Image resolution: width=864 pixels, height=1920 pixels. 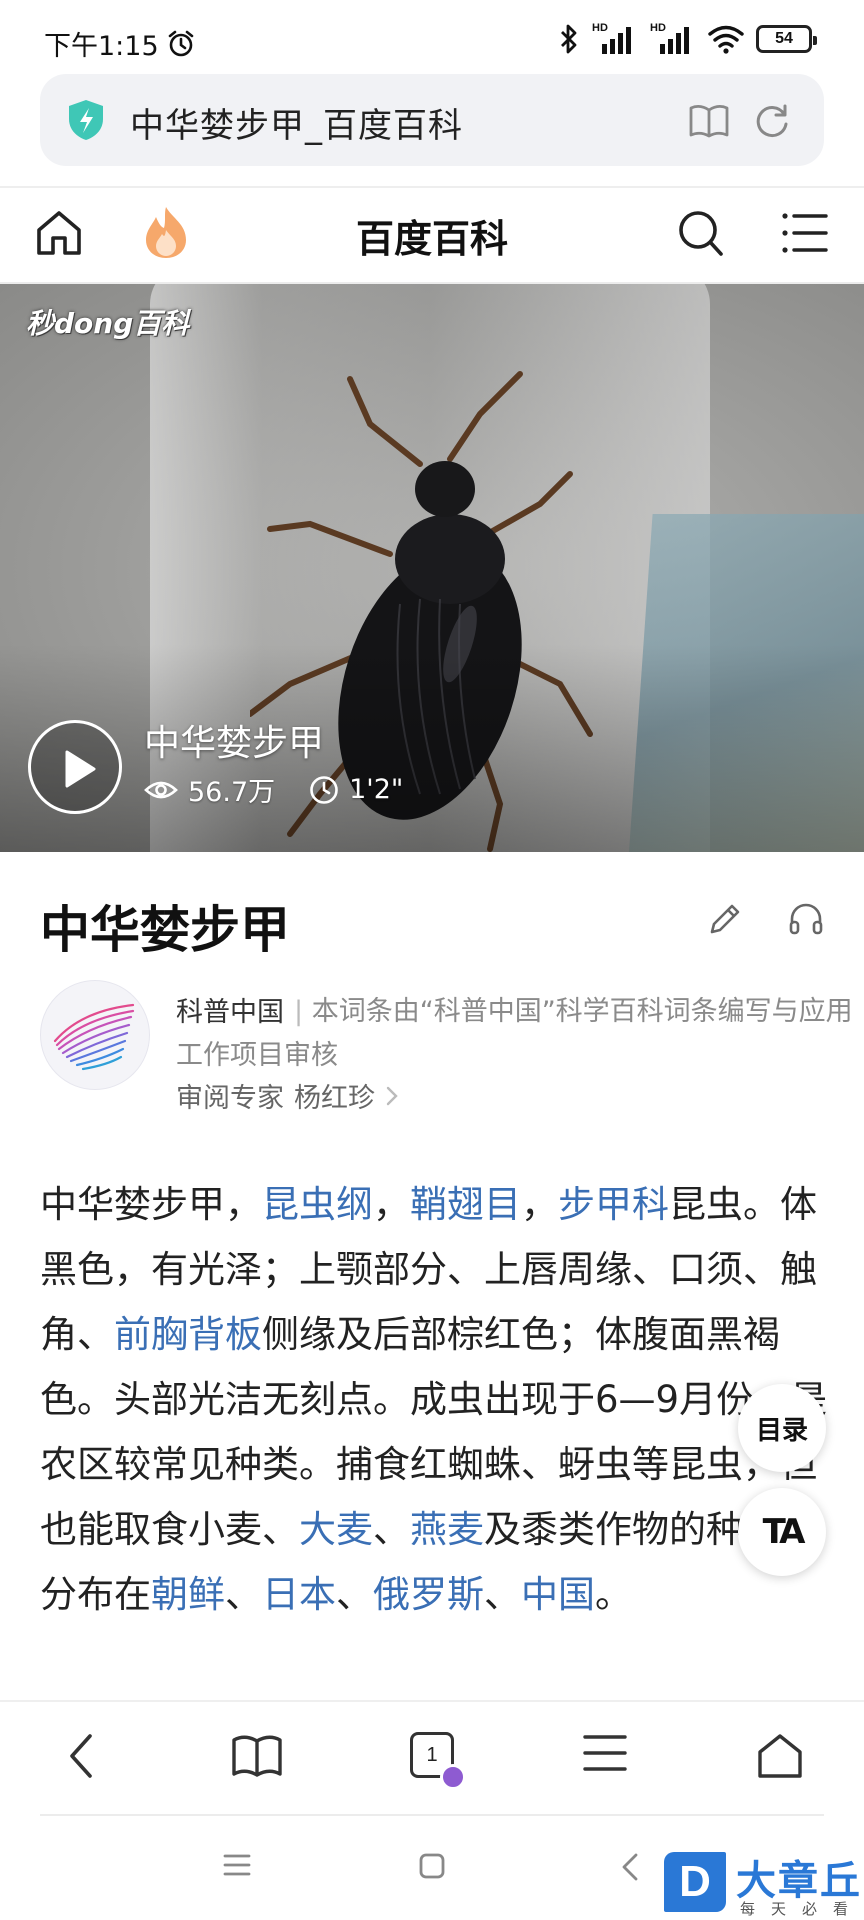 I want to click on reviewer-name: 杨红珍, so click(x=334, y=1098).